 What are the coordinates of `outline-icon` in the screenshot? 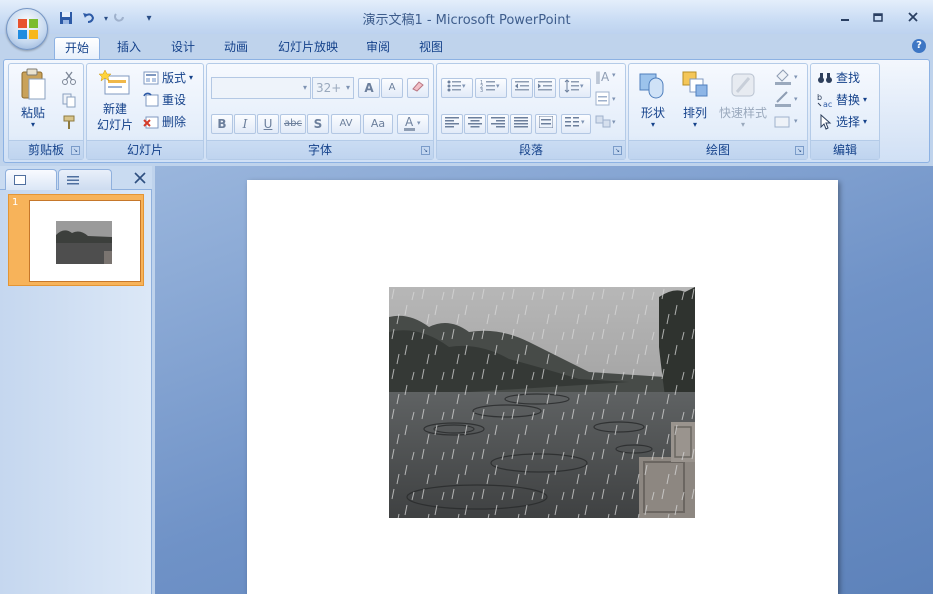 It's located at (73, 180).